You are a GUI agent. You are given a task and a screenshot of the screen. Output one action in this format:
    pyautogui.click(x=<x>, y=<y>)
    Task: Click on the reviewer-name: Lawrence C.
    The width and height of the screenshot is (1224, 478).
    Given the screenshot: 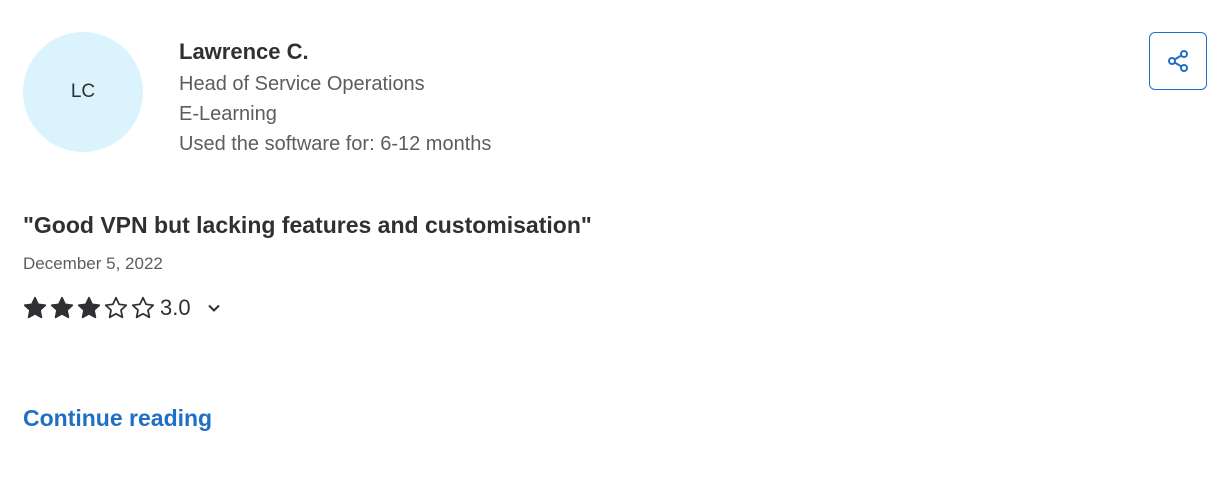 What is the action you would take?
    pyautogui.click(x=244, y=51)
    